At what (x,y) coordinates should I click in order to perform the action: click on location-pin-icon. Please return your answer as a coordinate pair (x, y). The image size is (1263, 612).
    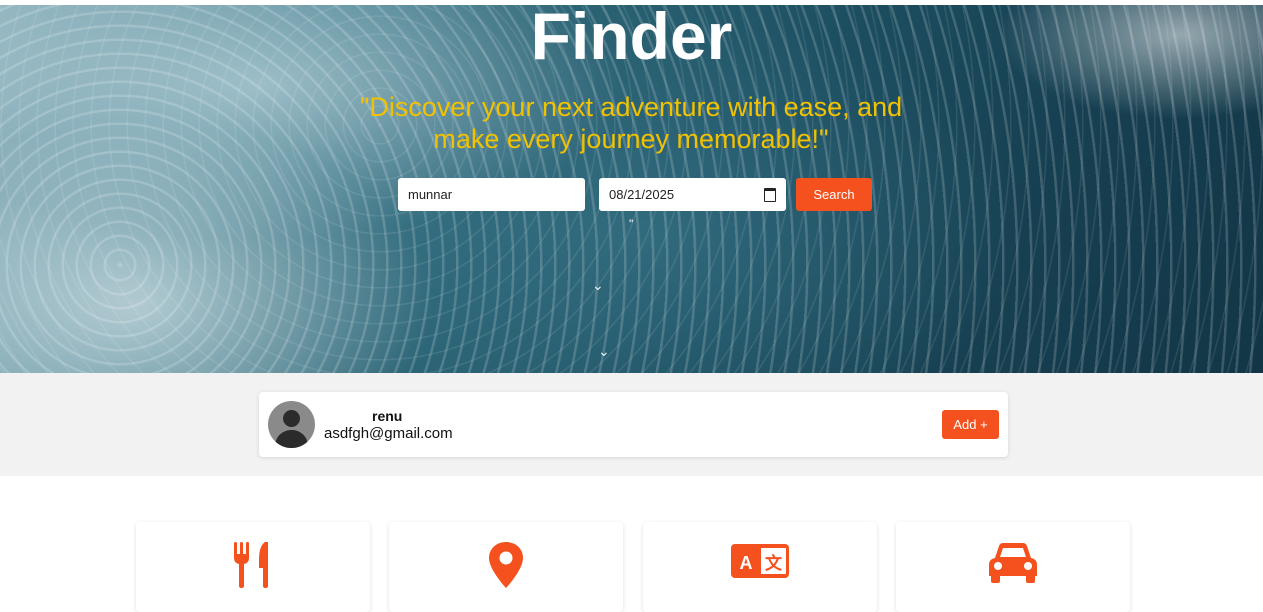
    Looking at the image, I should click on (506, 565).